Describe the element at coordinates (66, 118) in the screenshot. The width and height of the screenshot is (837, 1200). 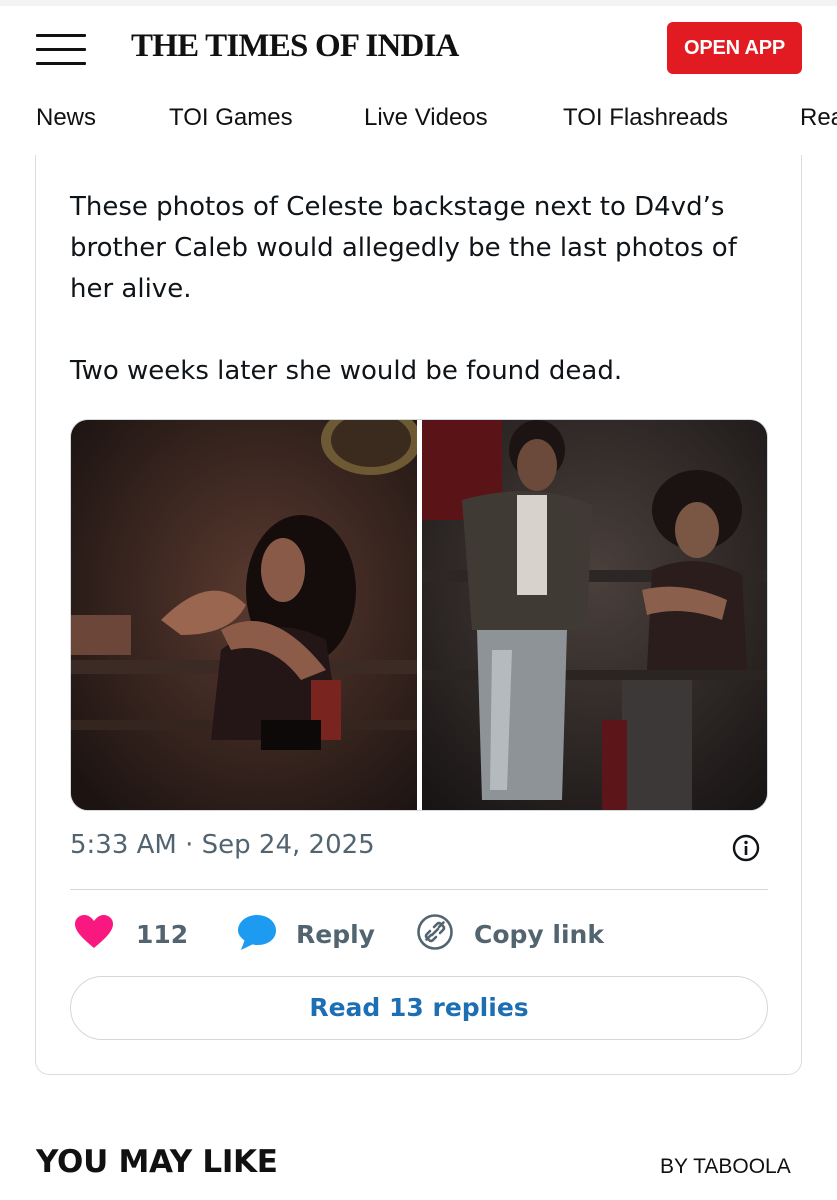
I see `nav-item-news: News` at that location.